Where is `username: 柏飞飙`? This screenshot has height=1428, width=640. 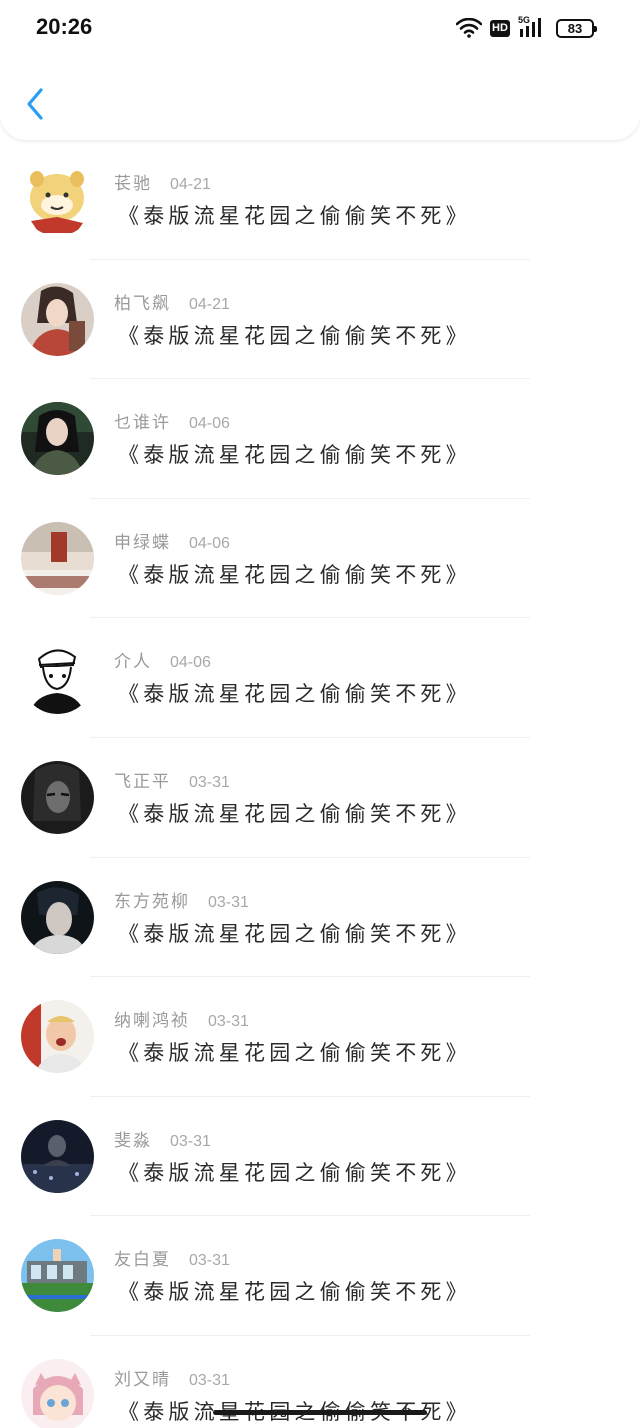
username: 柏飞飙 is located at coordinates (142, 301).